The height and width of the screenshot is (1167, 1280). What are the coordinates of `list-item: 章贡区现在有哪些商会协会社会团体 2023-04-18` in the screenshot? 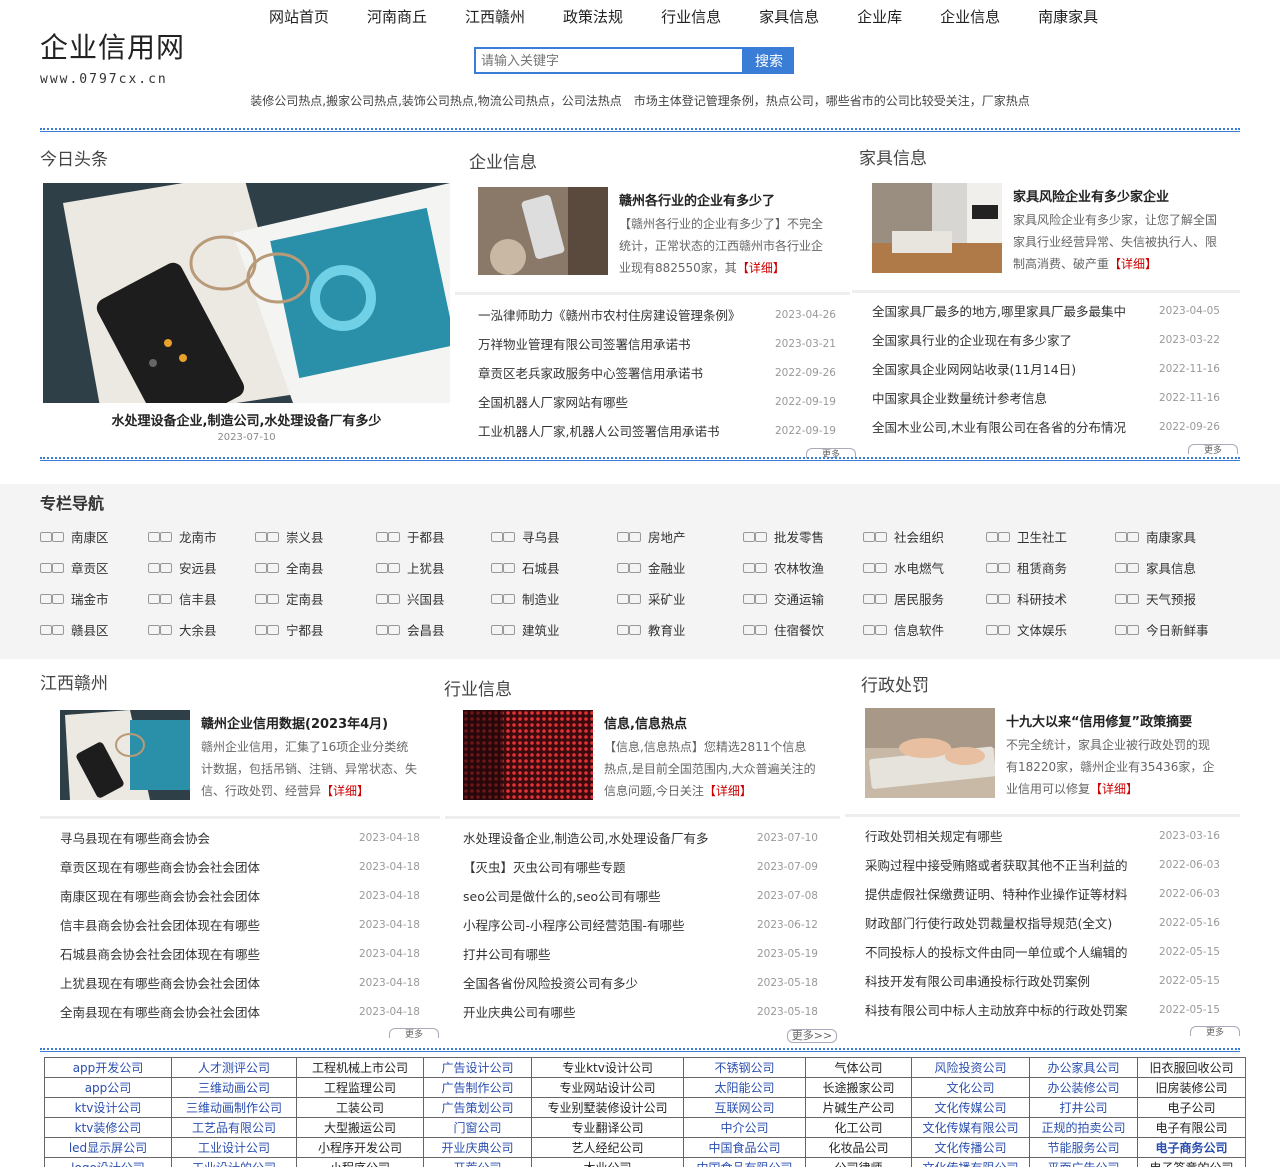 It's located at (240, 866).